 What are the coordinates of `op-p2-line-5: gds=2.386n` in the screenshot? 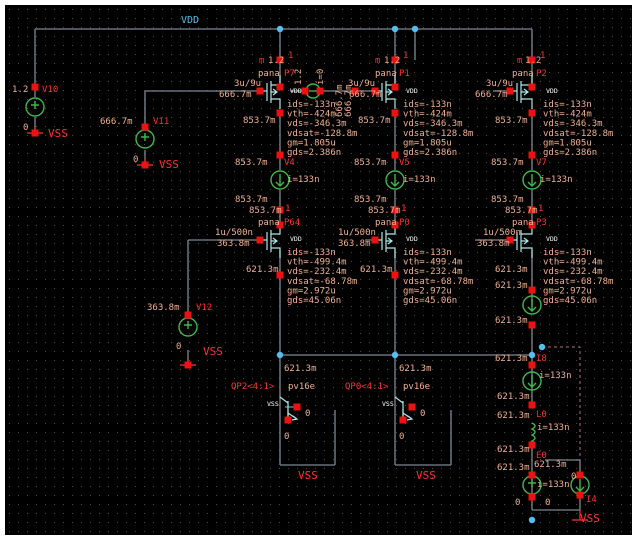 It's located at (570, 153).